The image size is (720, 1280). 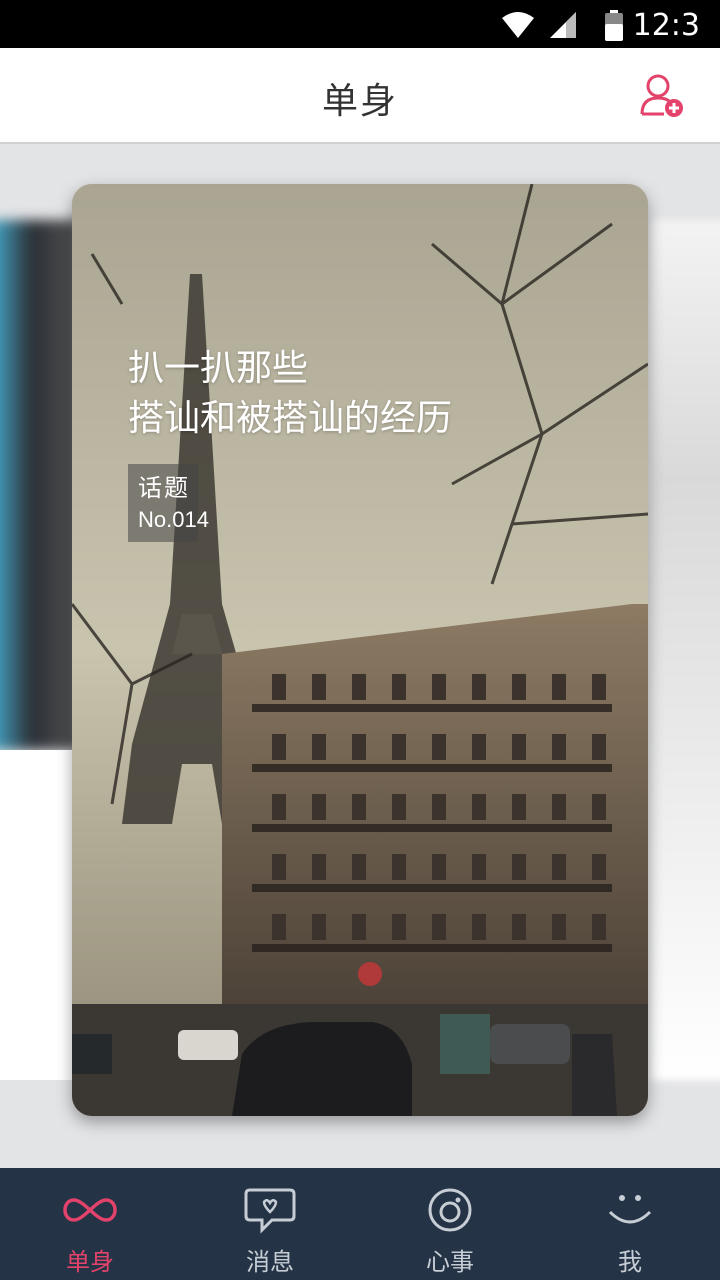 What do you see at coordinates (290, 418) in the screenshot?
I see `topic-title-line2: 搭讪和被搭讪的经历` at bounding box center [290, 418].